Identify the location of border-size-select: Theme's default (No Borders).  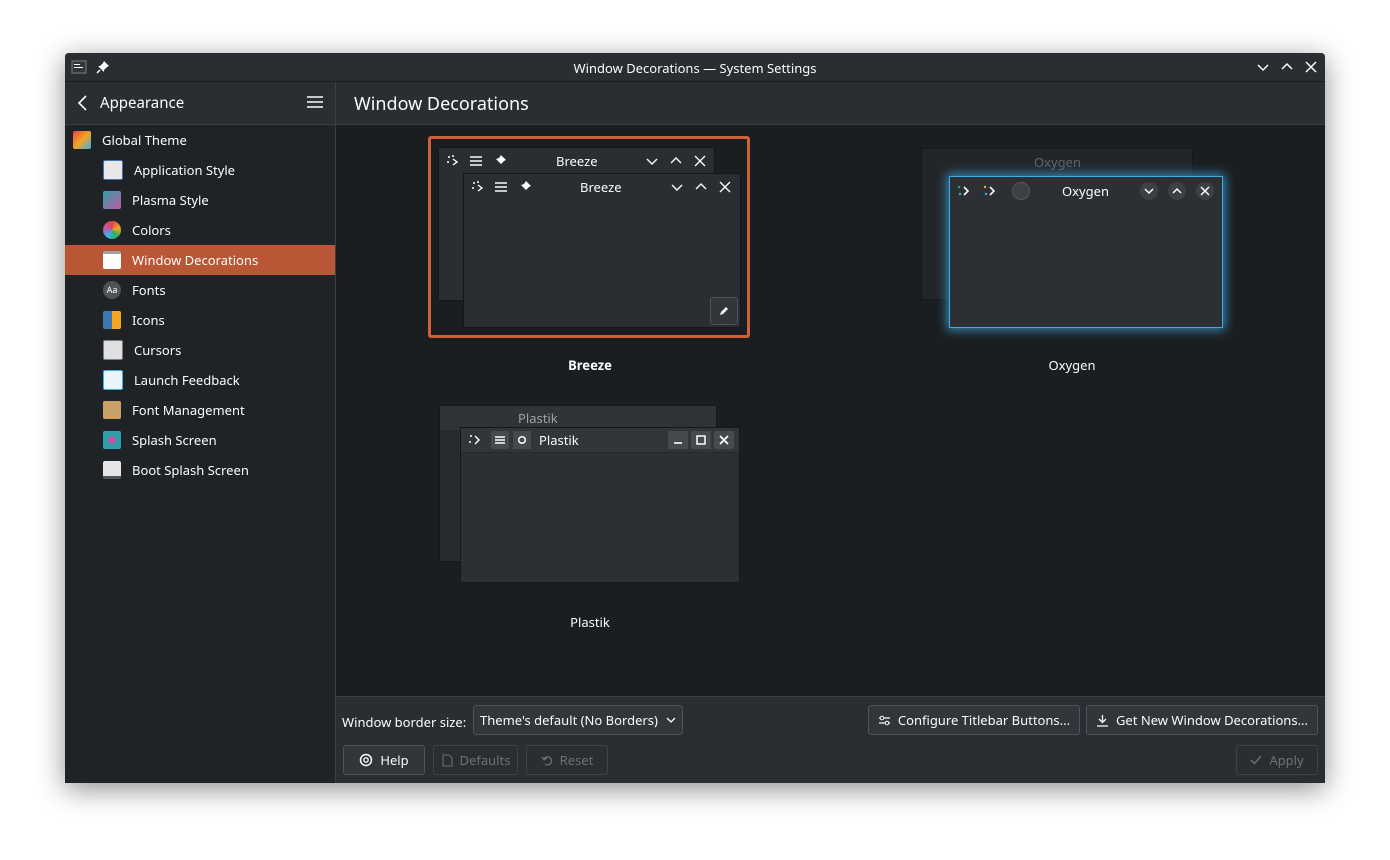
(578, 720).